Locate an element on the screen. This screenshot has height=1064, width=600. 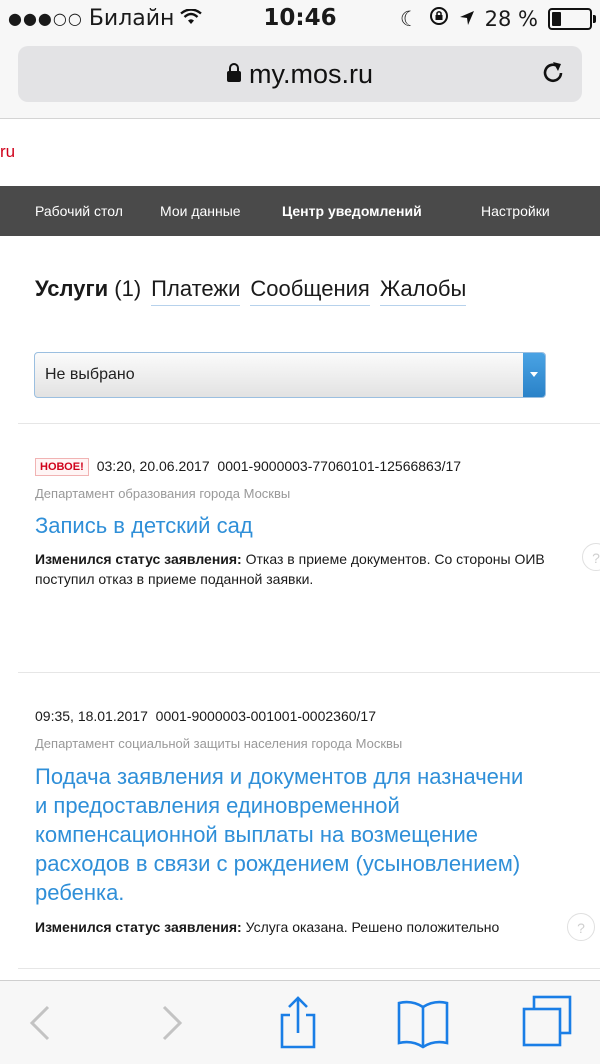
tab-payments: Платежи is located at coordinates (196, 291).